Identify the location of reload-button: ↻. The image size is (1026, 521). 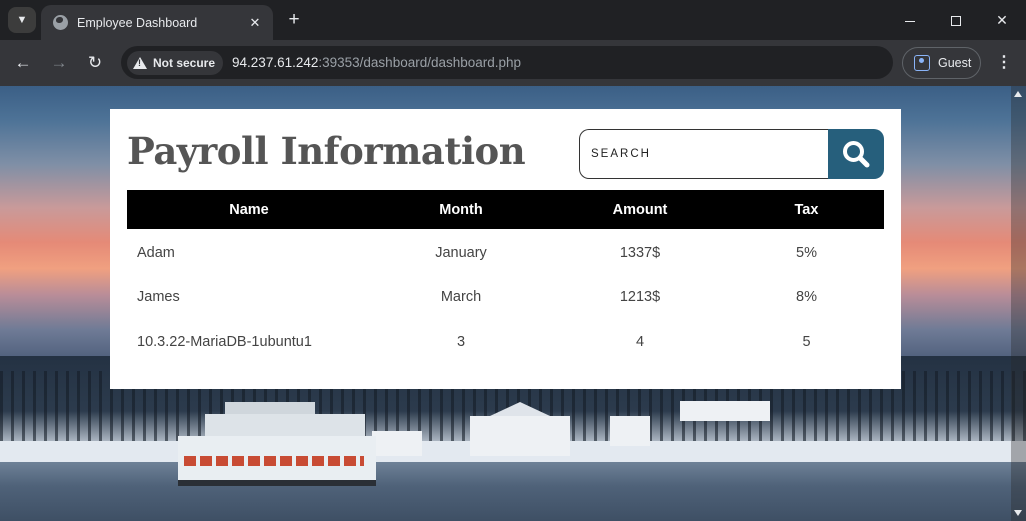
(95, 63).